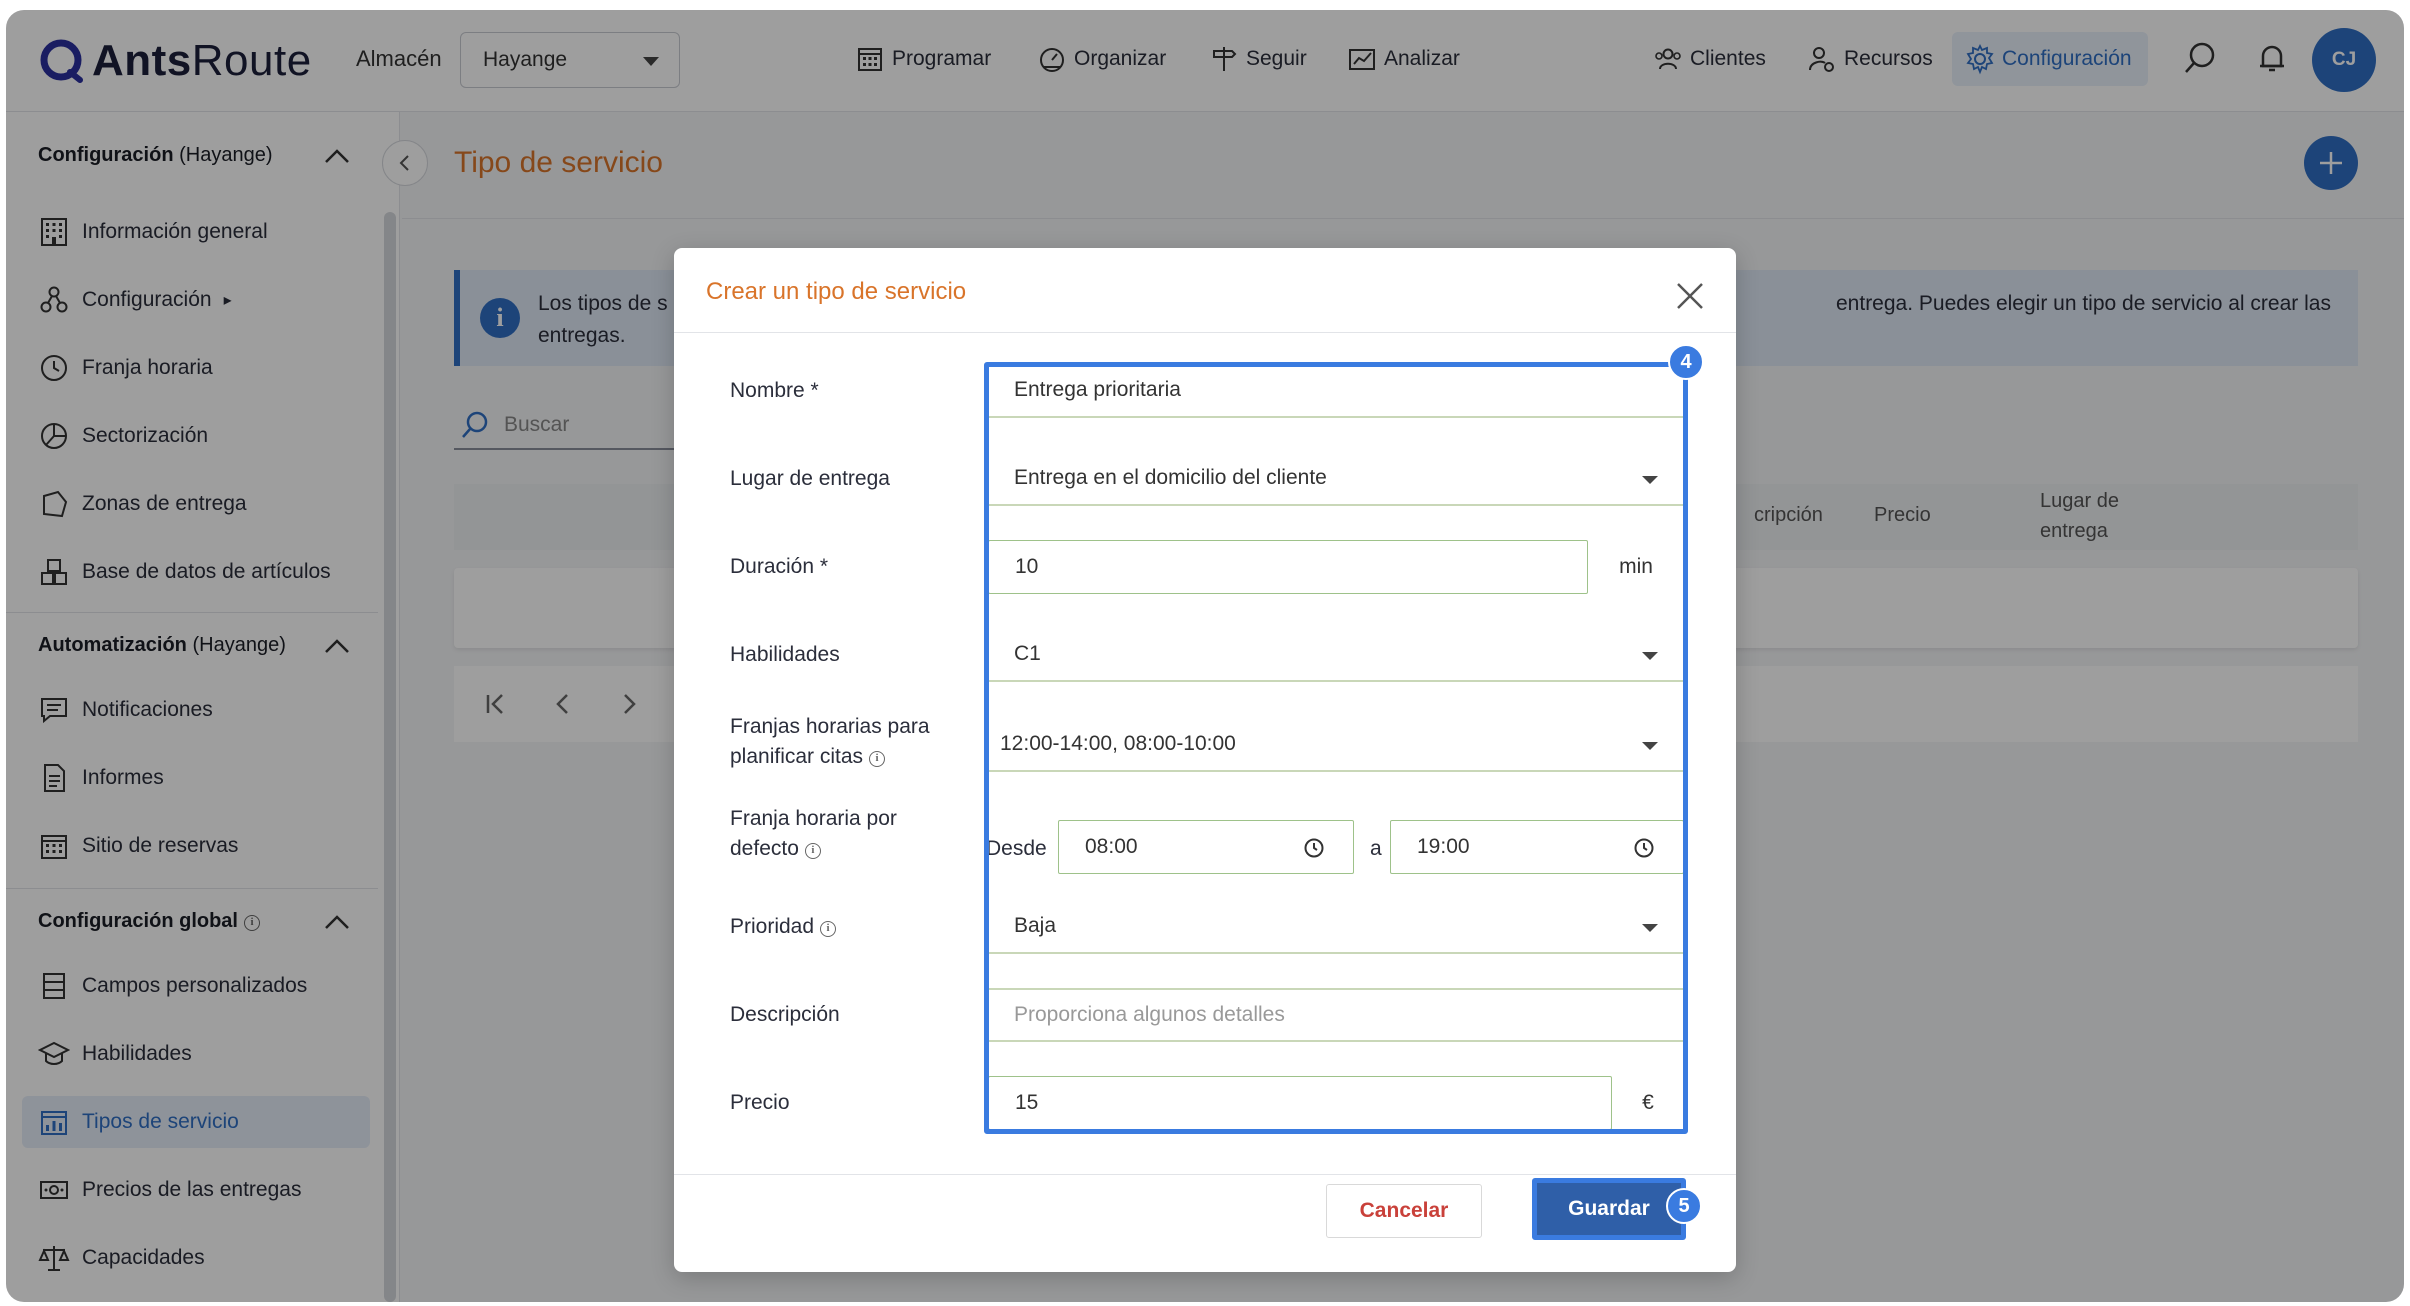 The height and width of the screenshot is (1306, 2410). What do you see at coordinates (830, 741) in the screenshot?
I see `franjas-horarias-label: Franjas horarias para planificar citas i` at bounding box center [830, 741].